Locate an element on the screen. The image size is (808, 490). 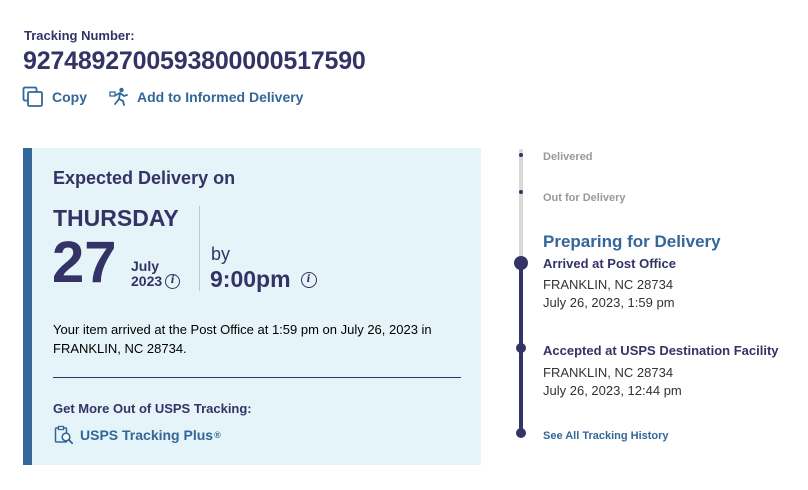
tracking-number-label: Tracking Number: is located at coordinates (79, 35).